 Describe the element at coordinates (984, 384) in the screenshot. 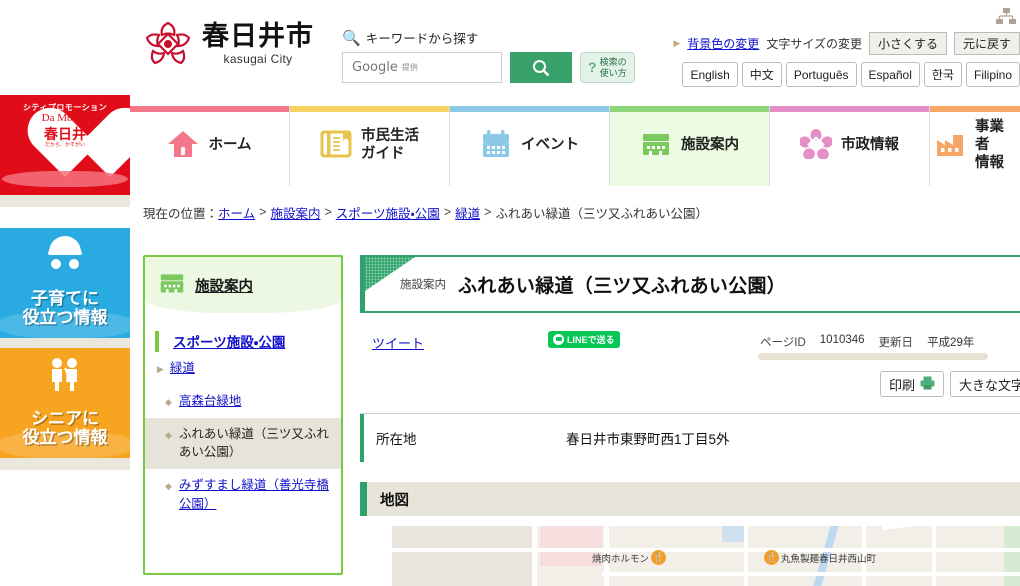

I see `large-text-button: 大きな文字で` at that location.